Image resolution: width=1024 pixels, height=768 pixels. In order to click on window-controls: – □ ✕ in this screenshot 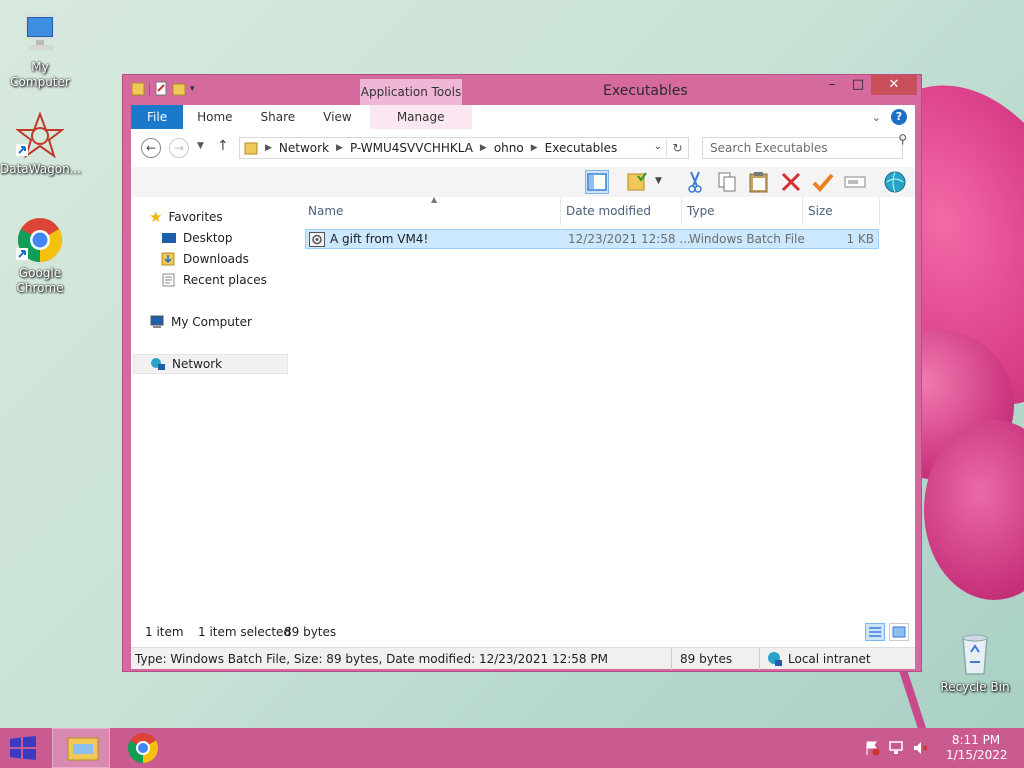, I will do `click(868, 85)`.